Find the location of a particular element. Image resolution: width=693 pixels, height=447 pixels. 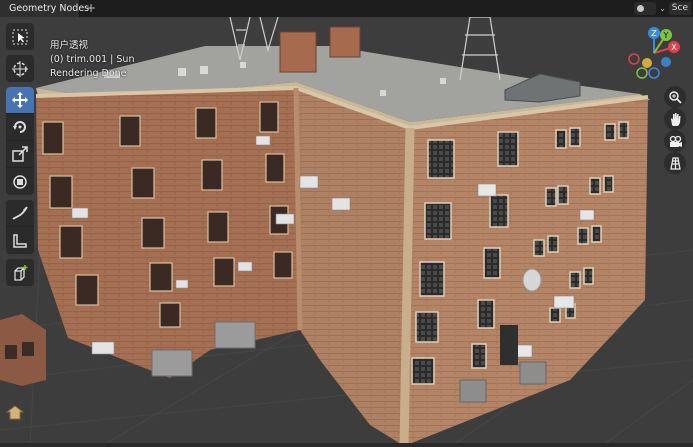

workspace-tab-geometry-nodes: Geometry Nodes is located at coordinates (44, 8).